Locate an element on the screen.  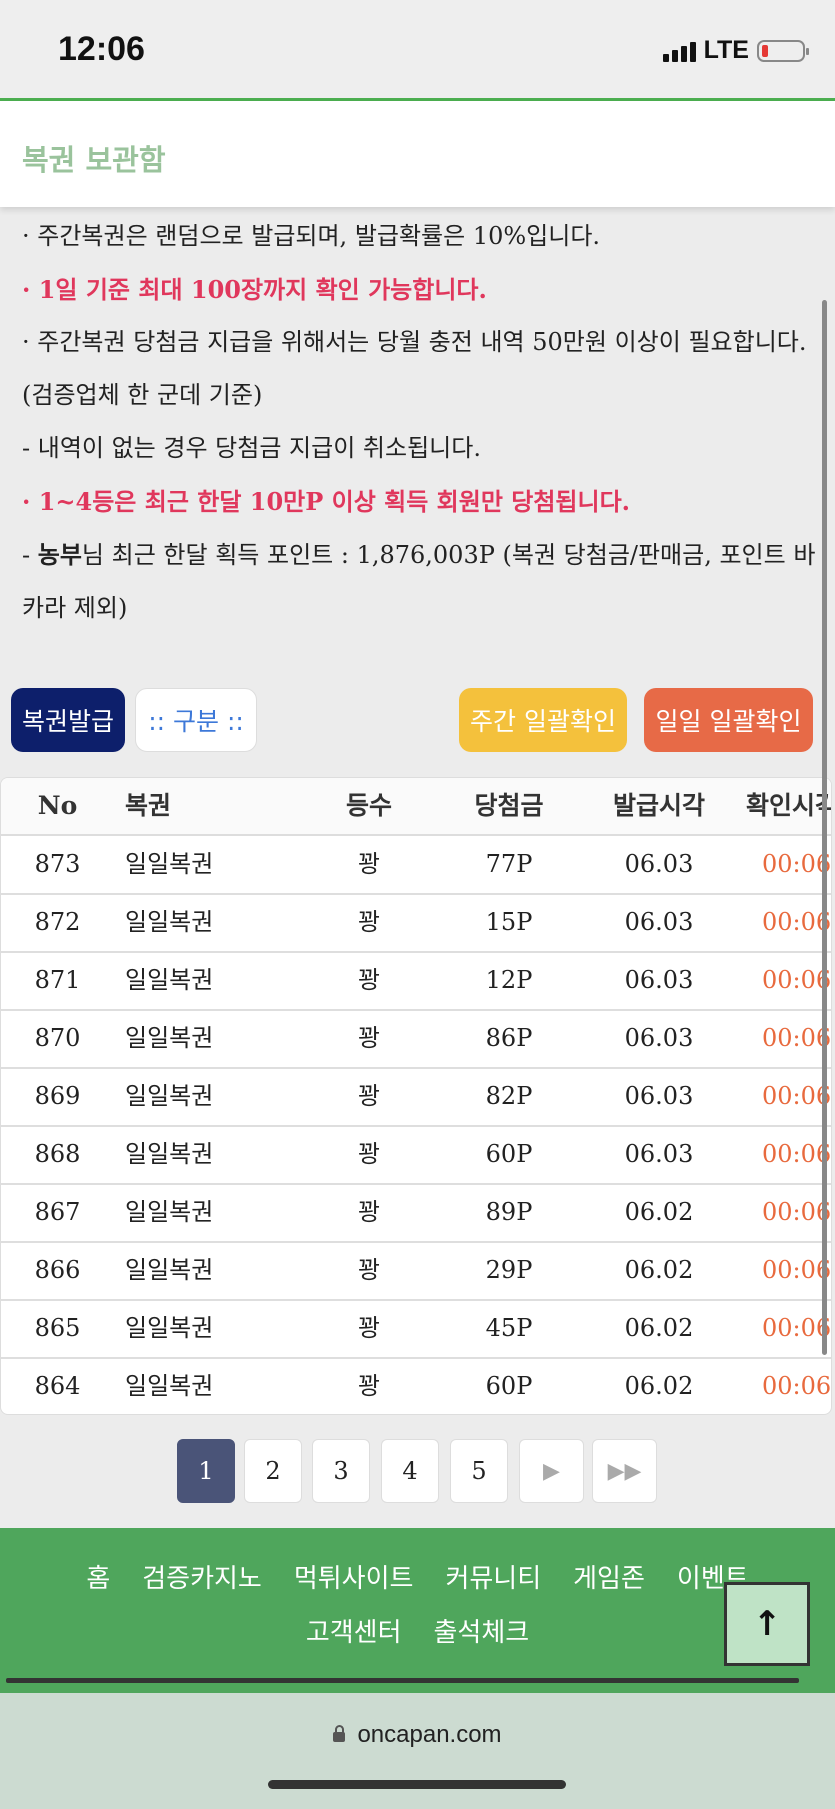
cell-prize: 86P is located at coordinates (509, 1038).